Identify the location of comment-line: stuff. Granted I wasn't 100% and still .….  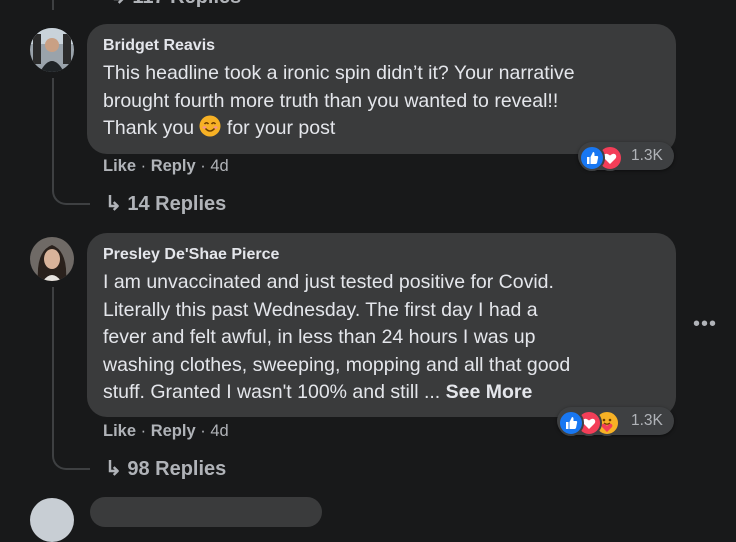
(318, 392).